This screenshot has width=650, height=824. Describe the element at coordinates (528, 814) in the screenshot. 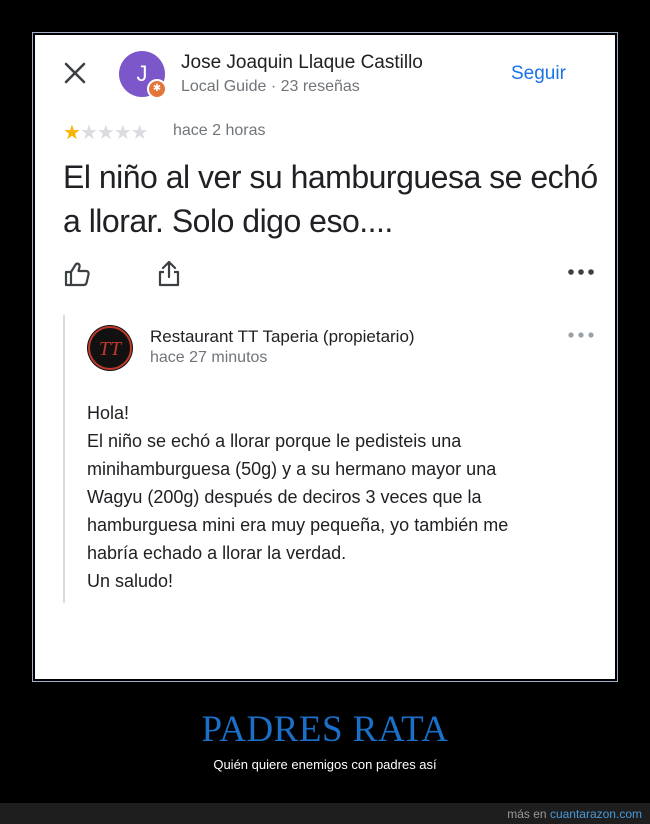

I see `footer-prefix: más en` at that location.